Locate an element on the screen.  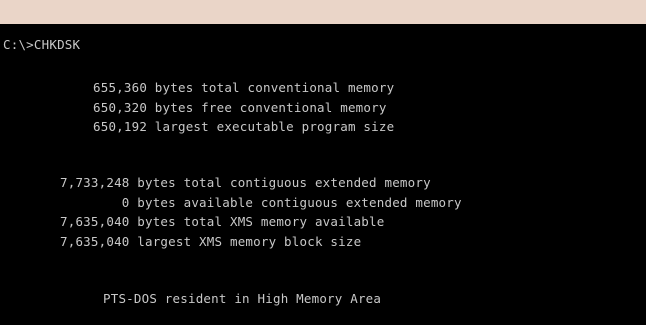
command-prompt-line: C:\>CHKDSK is located at coordinates (42, 44).